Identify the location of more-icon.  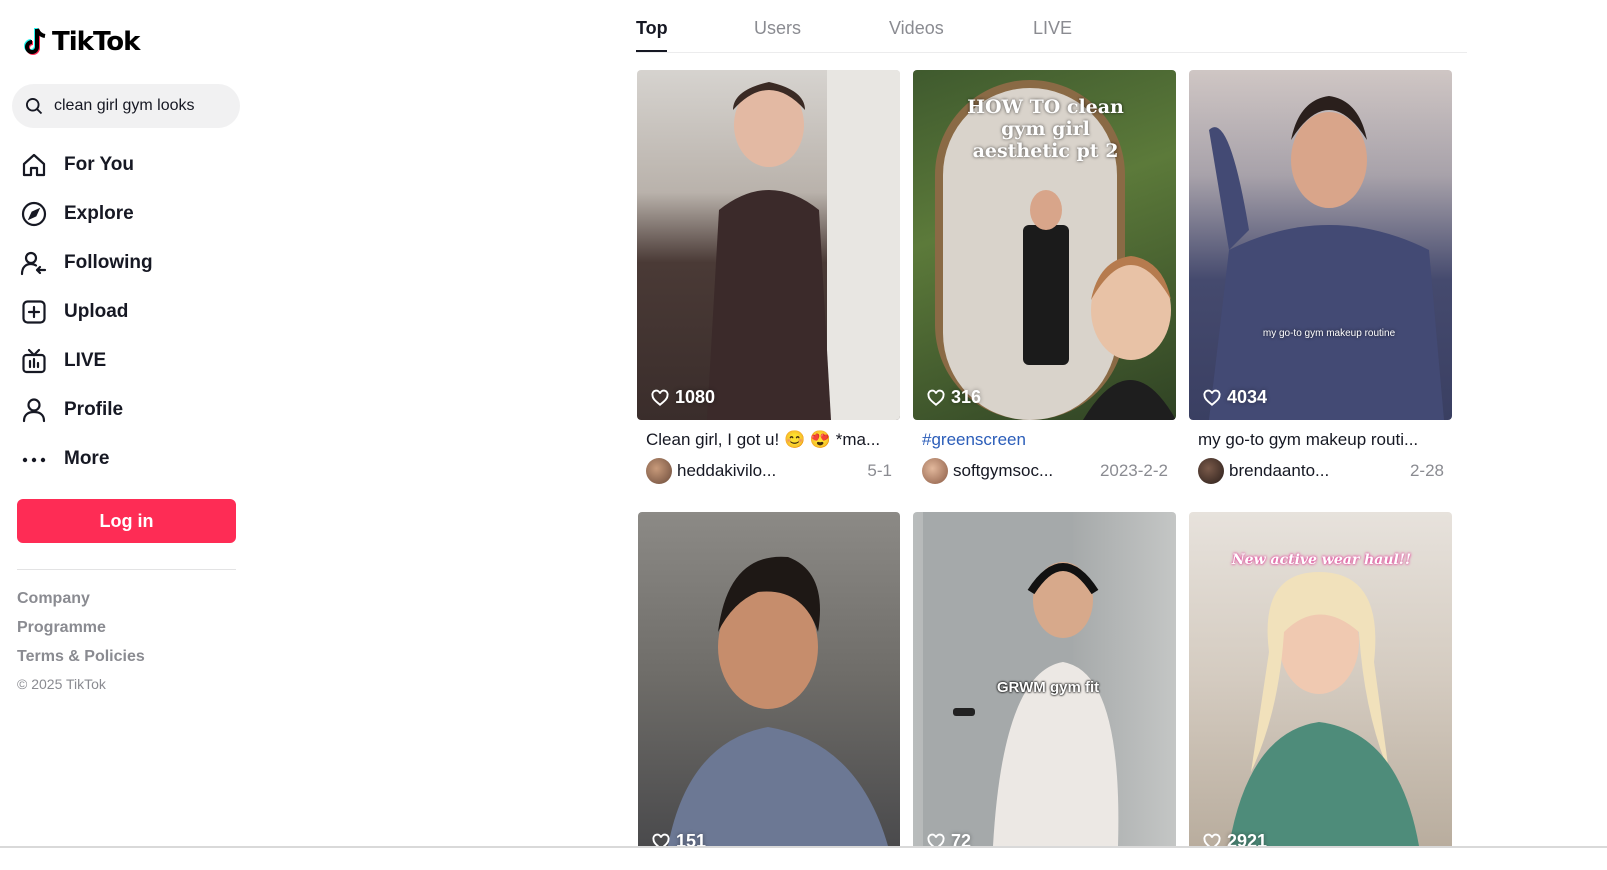
(34, 459).